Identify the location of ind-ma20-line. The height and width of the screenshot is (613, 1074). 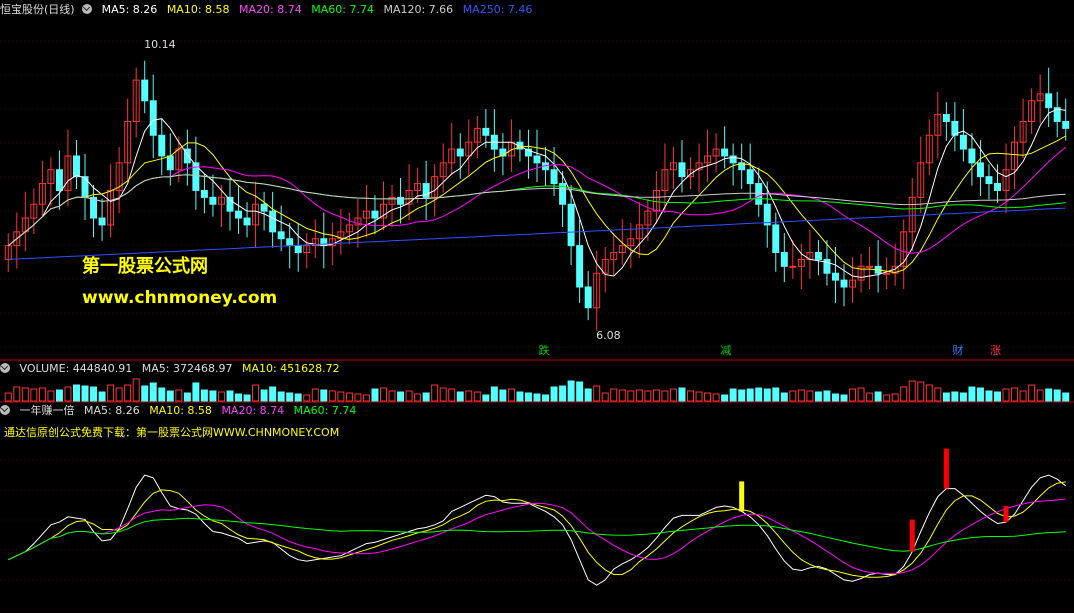
(537, 536).